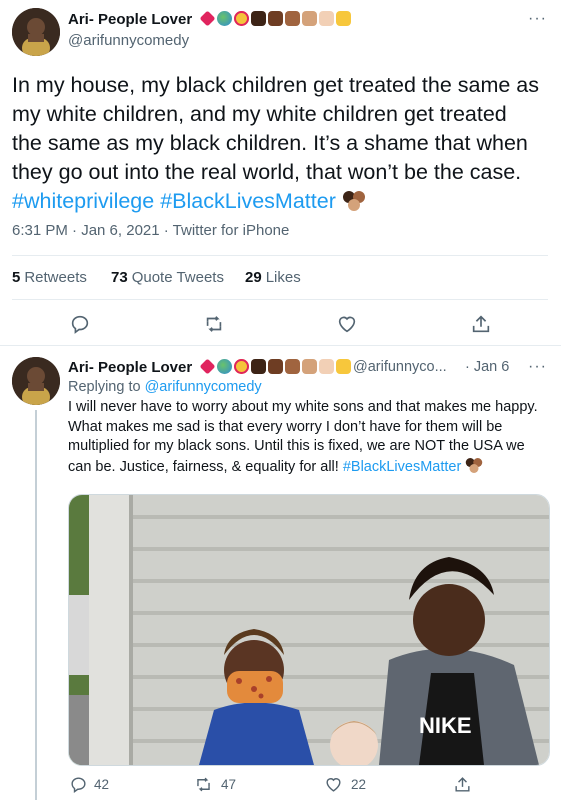  I want to click on retweet-icon, so click(214, 324).